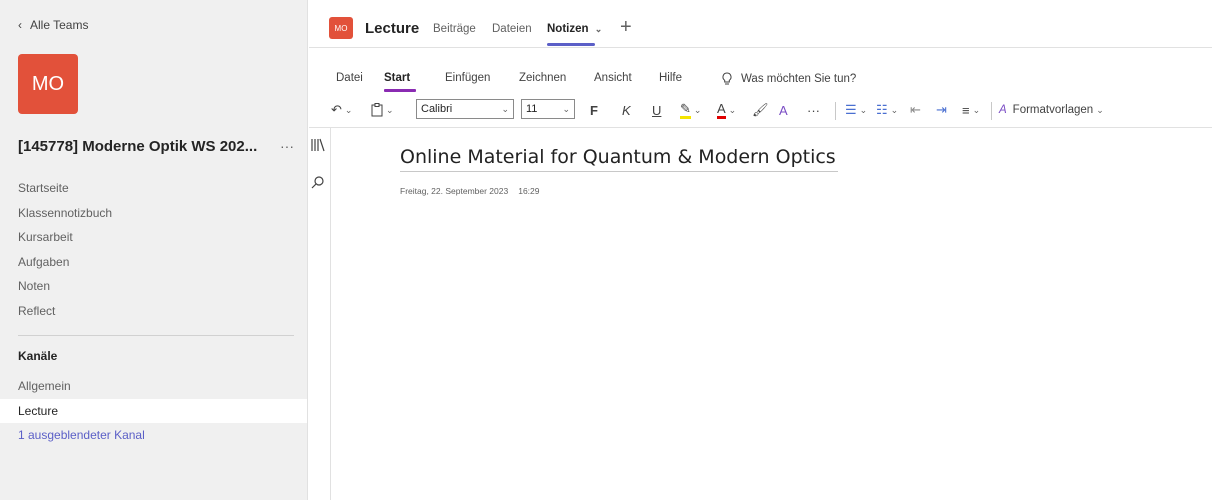  Describe the element at coordinates (454, 191) in the screenshot. I see `page-date: Freitag, 22. September 2023` at that location.